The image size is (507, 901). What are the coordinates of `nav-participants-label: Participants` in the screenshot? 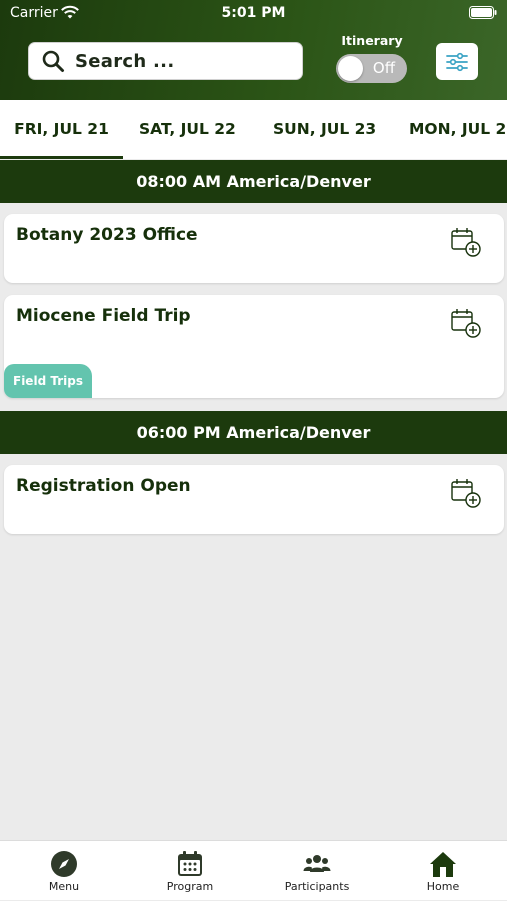 It's located at (317, 886).